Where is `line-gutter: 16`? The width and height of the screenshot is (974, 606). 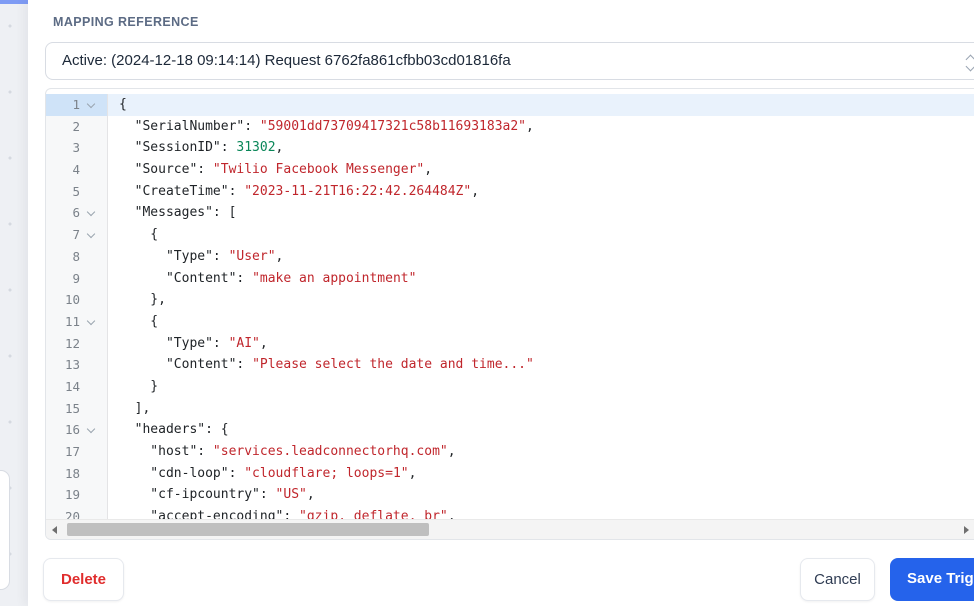 line-gutter: 16 is located at coordinates (77, 430).